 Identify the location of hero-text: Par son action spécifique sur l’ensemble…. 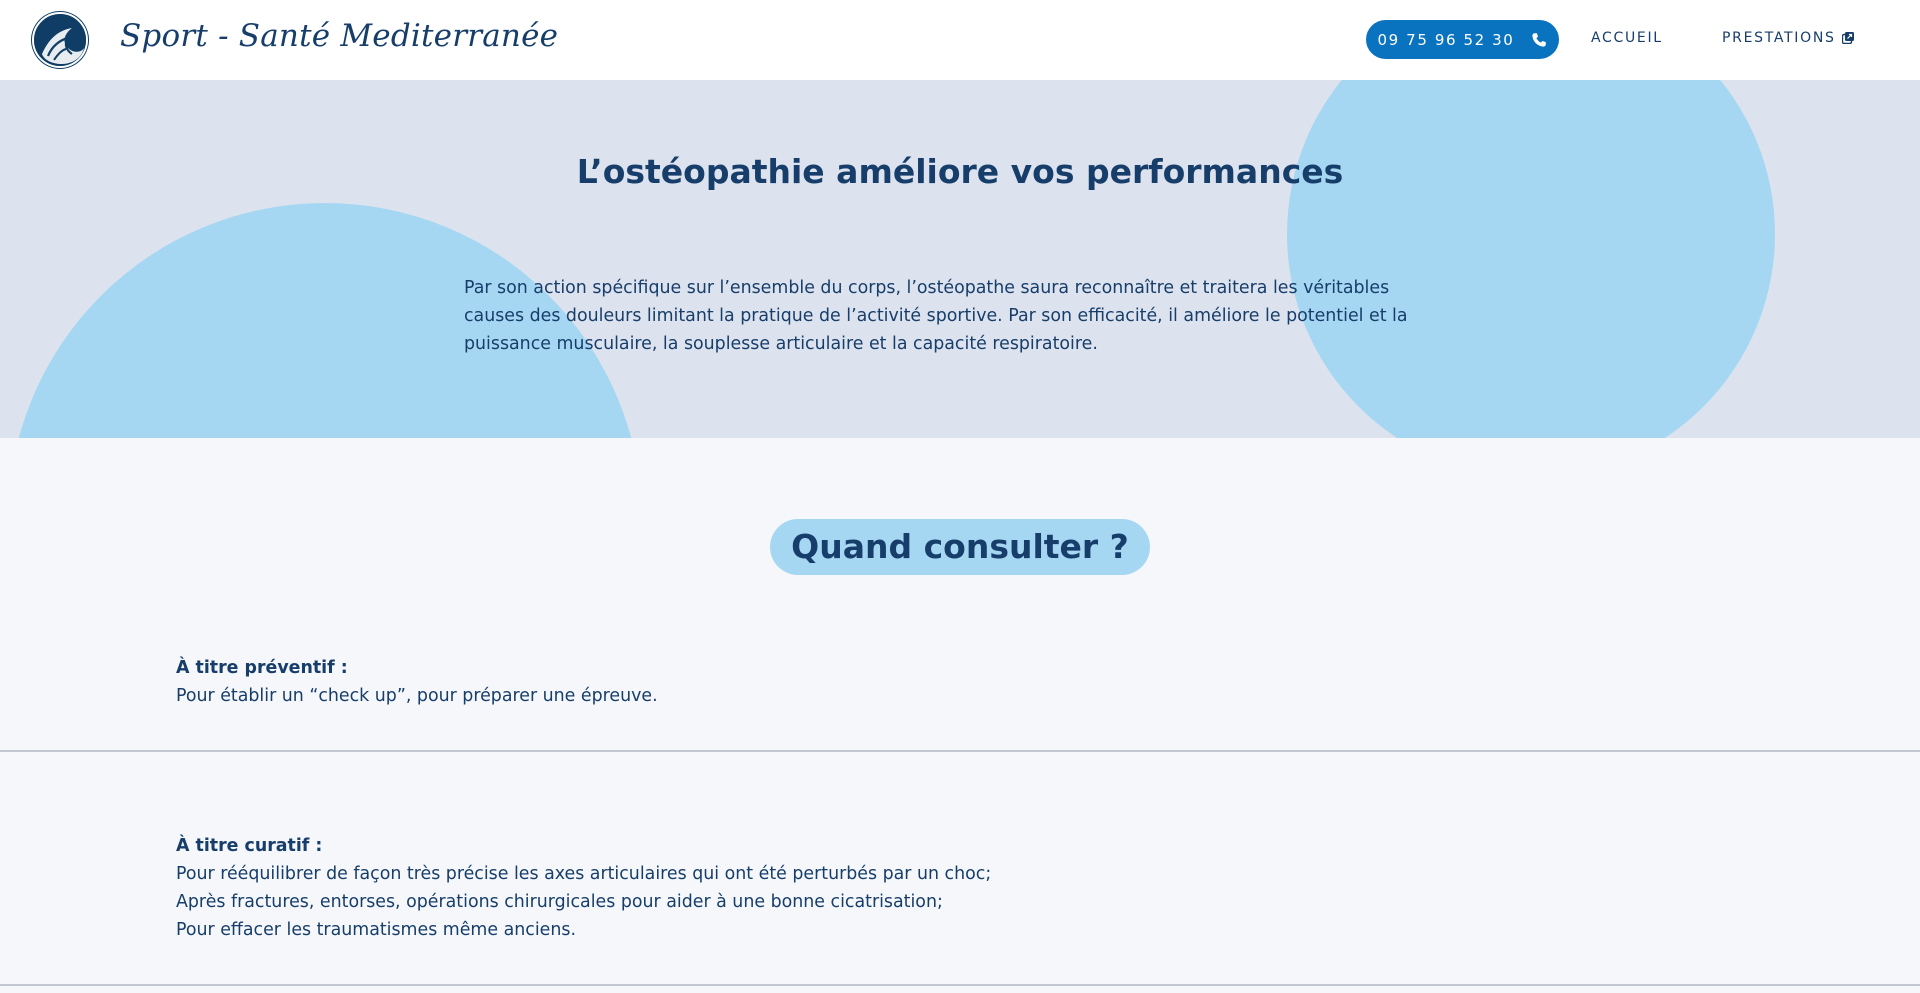
(936, 316).